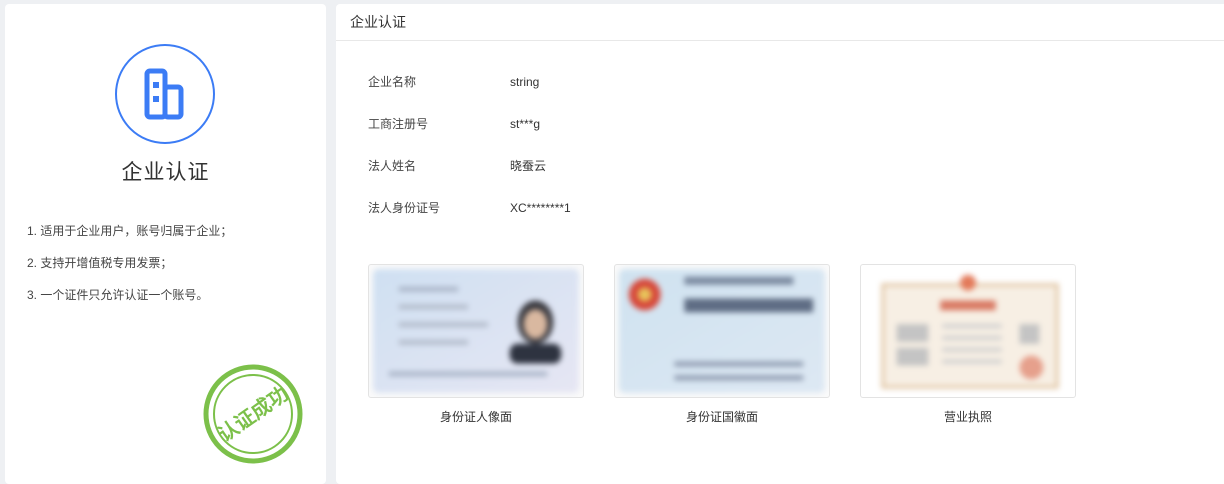  What do you see at coordinates (100, 263) in the screenshot?
I see `note-item: 2. 支持开增值税专用发票；` at bounding box center [100, 263].